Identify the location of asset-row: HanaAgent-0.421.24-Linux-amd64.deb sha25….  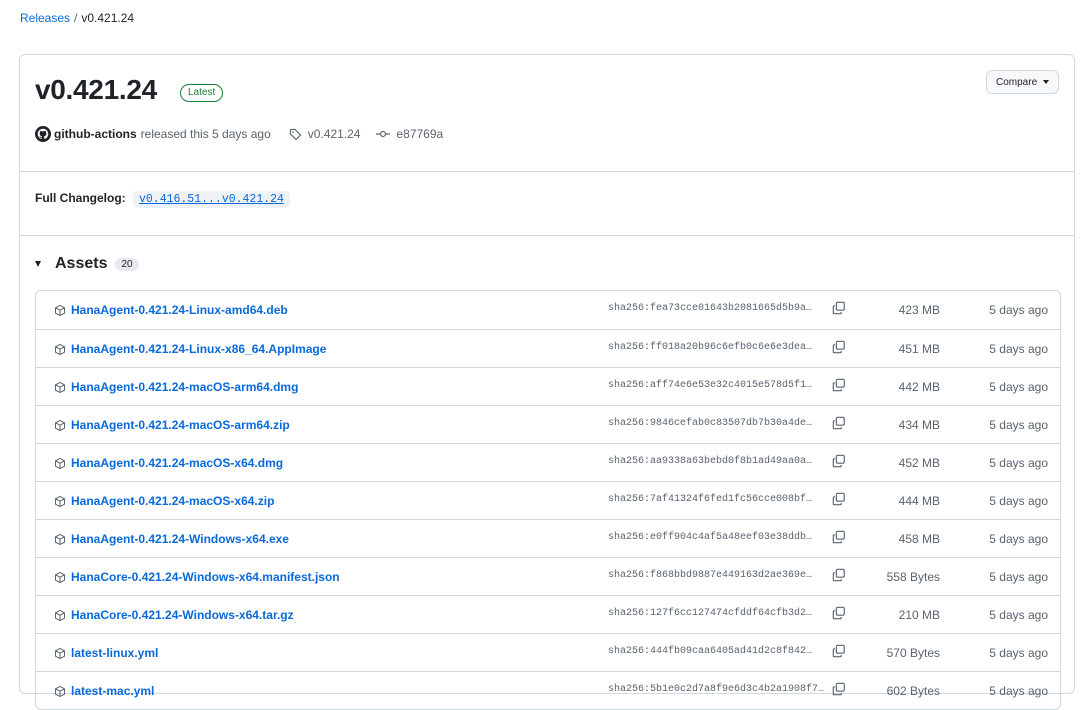
(548, 310).